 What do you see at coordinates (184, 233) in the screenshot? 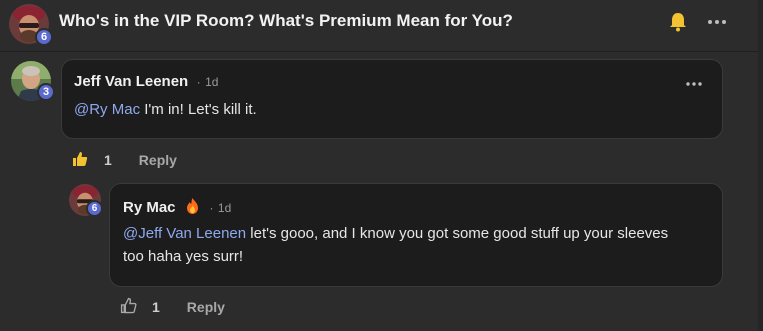
I see `reply-mention: @Jeff Van Leenen` at bounding box center [184, 233].